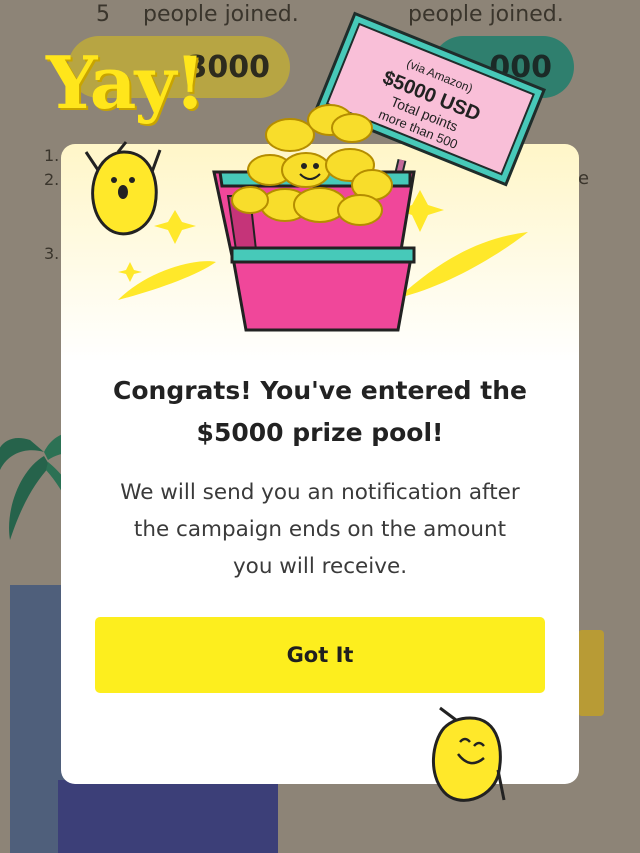  Describe the element at coordinates (320, 566) in the screenshot. I see `modal-message-line-3: you will receive.` at that location.